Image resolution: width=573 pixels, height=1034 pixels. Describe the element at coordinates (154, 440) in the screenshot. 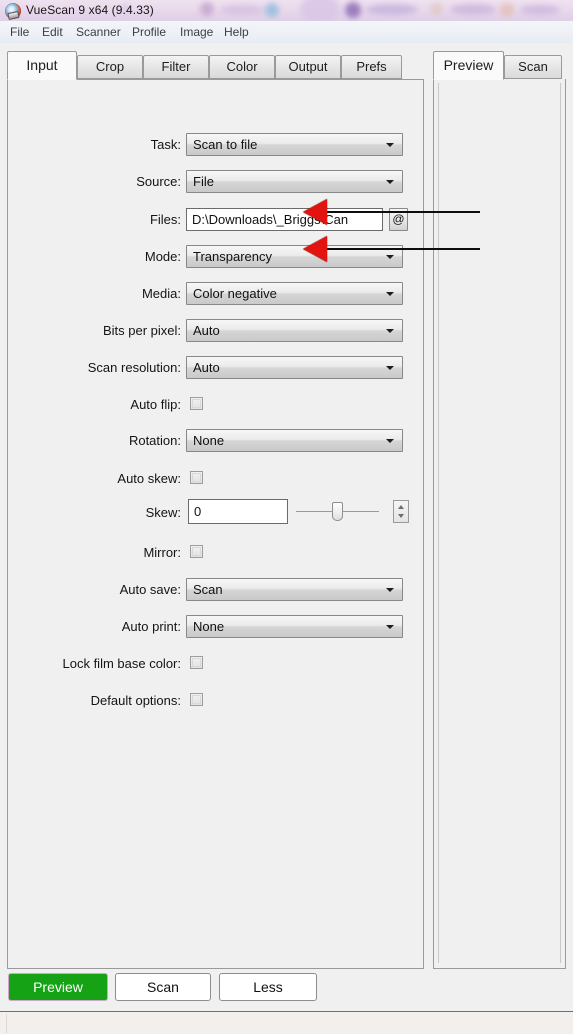

I see `label-rotation: Rotation:` at that location.